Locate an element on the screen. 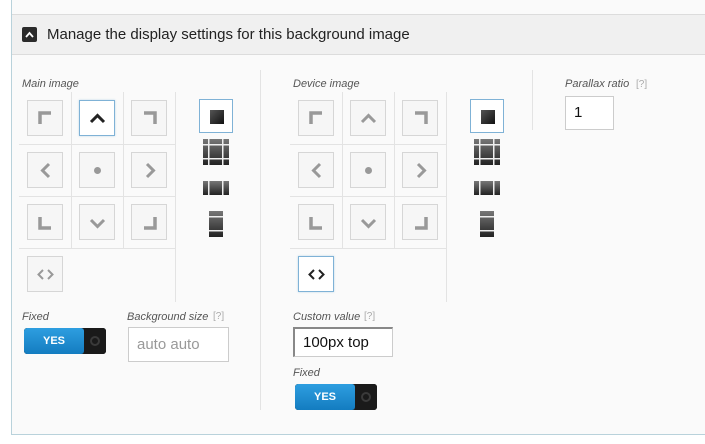  parallax-ratio-input: 1 is located at coordinates (589, 113).